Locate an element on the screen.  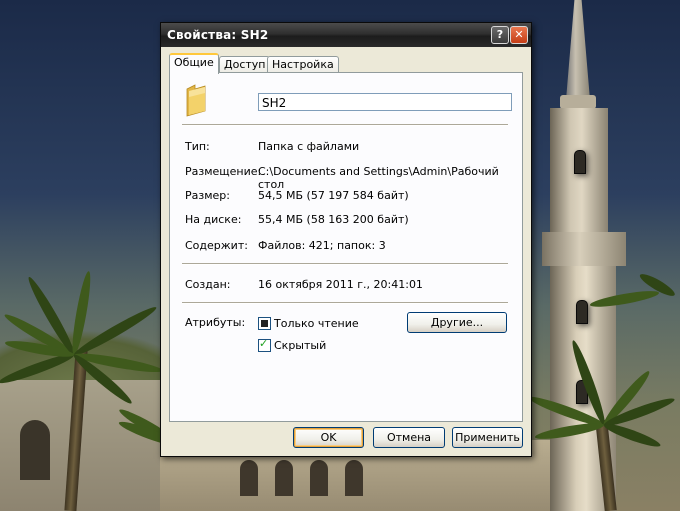
hidden-label: Скрытый is located at coordinates (300, 345).